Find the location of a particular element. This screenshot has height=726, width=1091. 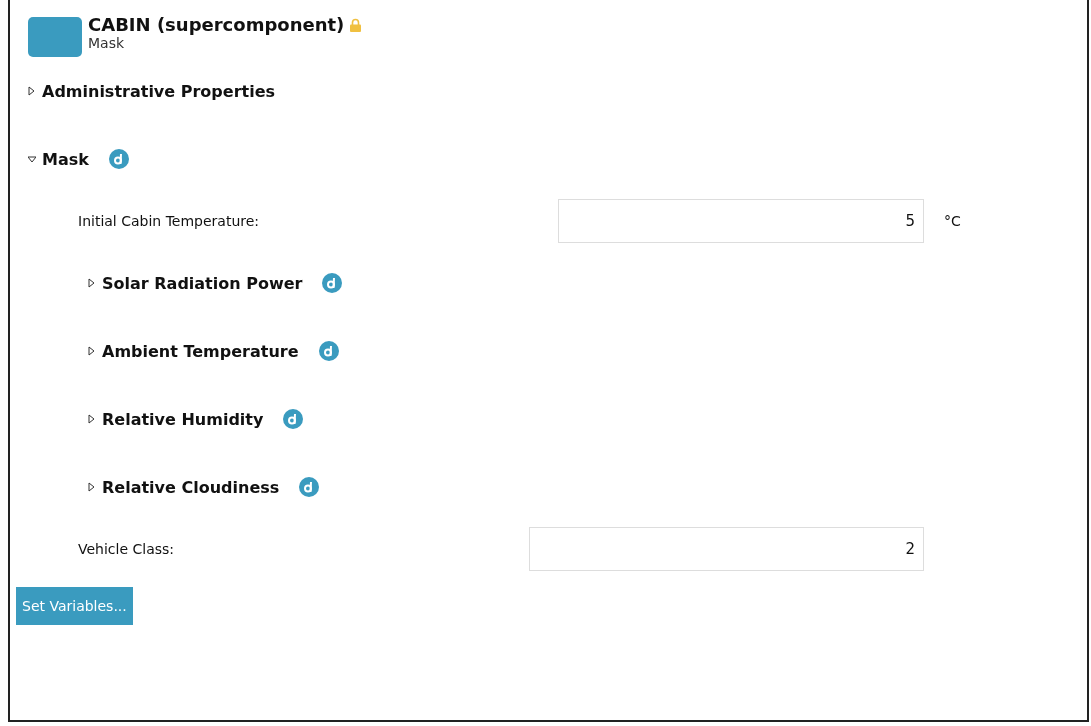

component-subtitle: Mask is located at coordinates (107, 43).